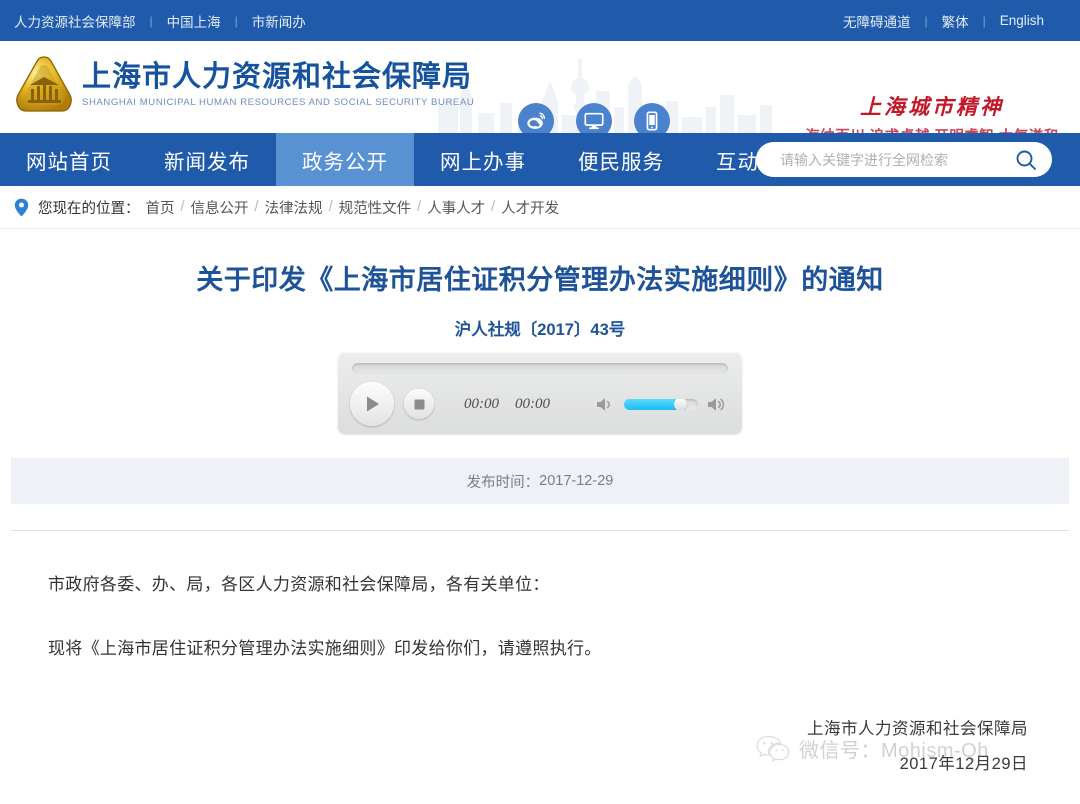  I want to click on breadcrumb-item-normative-docs: 规范性文件, so click(375, 207).